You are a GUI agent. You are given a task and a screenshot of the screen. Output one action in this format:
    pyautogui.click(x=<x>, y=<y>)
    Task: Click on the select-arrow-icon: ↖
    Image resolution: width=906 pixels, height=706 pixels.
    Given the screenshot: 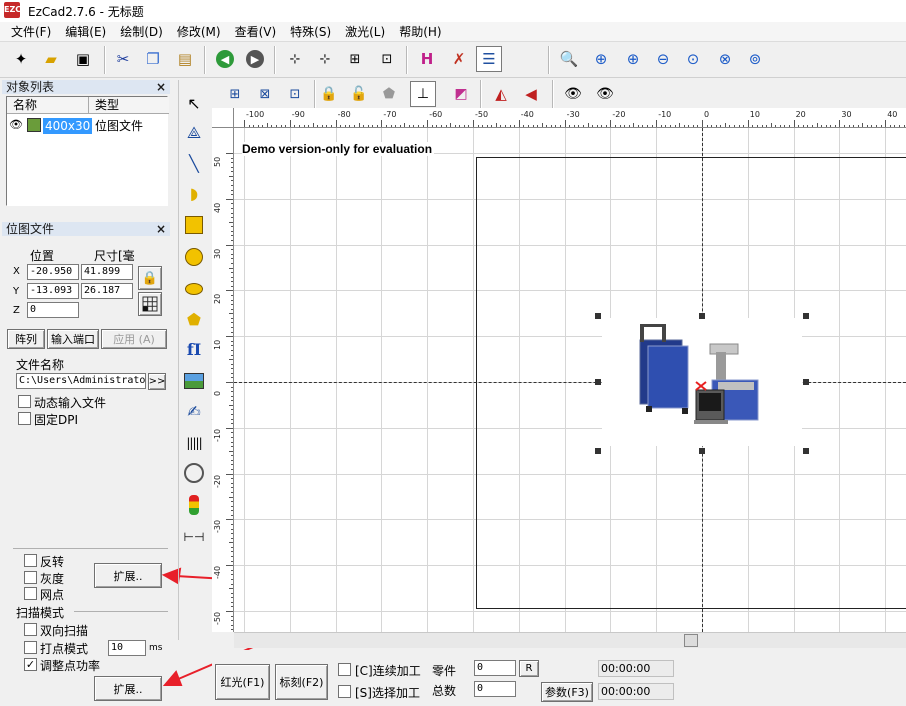 What is the action you would take?
    pyautogui.click(x=194, y=103)
    